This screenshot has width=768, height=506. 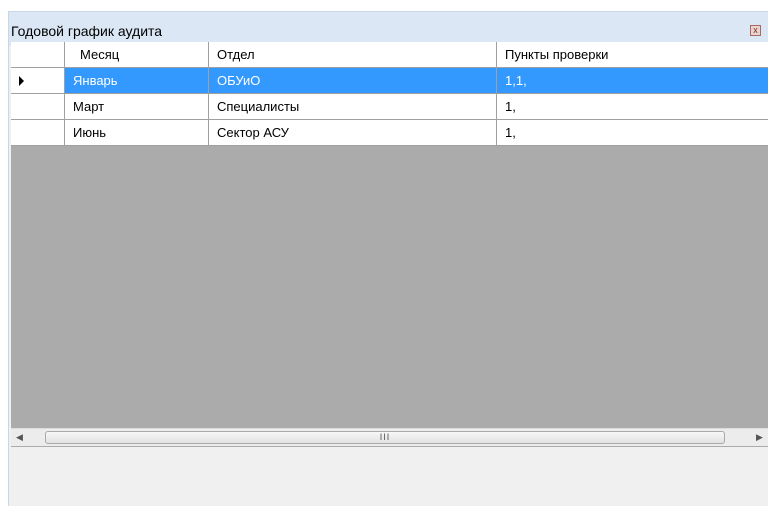 I want to click on arrow-left-icon: ◀, so click(x=19, y=437).